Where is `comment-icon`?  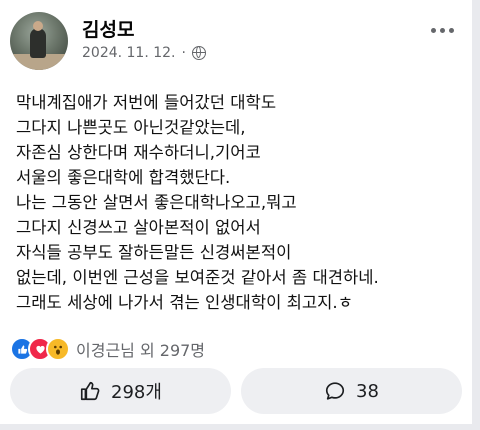
comment-icon is located at coordinates (335, 391).